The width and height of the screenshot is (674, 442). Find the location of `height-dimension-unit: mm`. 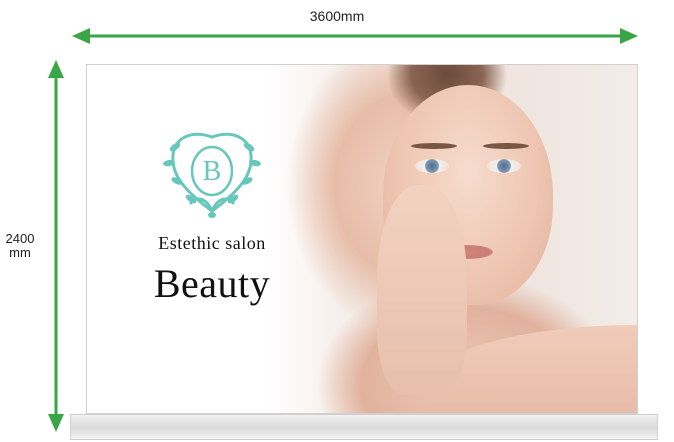

height-dimension-unit: mm is located at coordinates (20, 252).